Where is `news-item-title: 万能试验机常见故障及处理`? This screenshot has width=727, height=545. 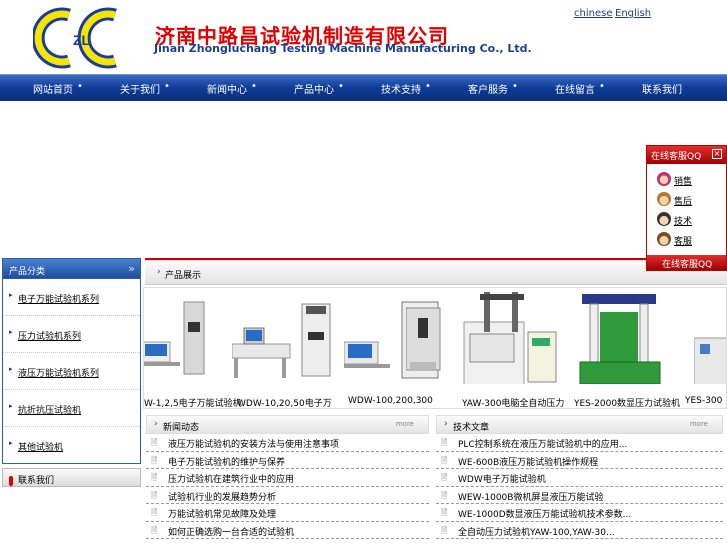 news-item-title: 万能试验机常见故障及处理 is located at coordinates (222, 515).